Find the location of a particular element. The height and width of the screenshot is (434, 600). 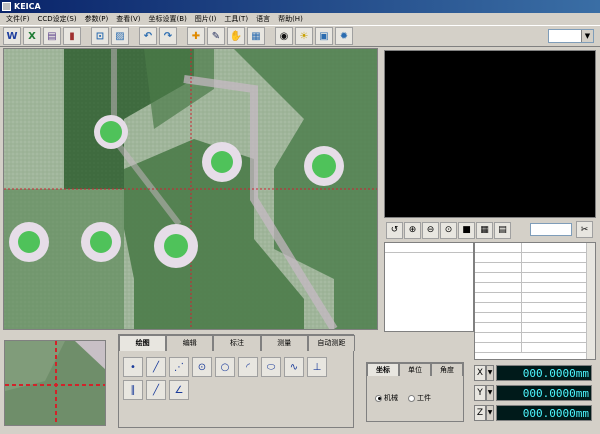

auto-focus-icon: ⊡ is located at coordinates (100, 36).